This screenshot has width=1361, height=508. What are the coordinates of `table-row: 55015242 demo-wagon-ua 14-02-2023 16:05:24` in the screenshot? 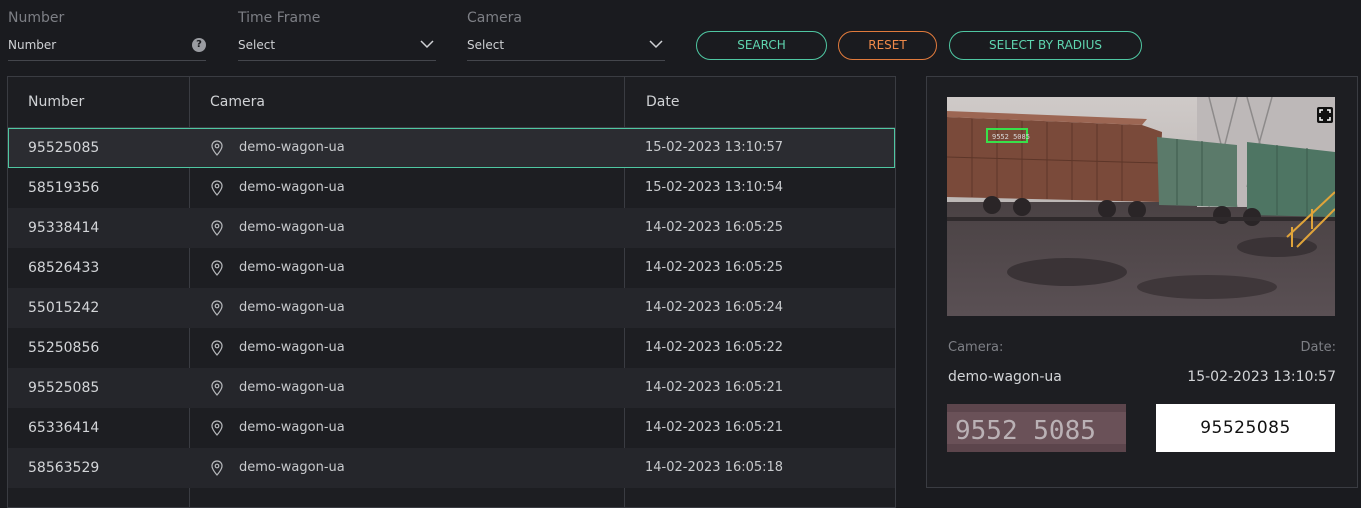 It's located at (451, 308).